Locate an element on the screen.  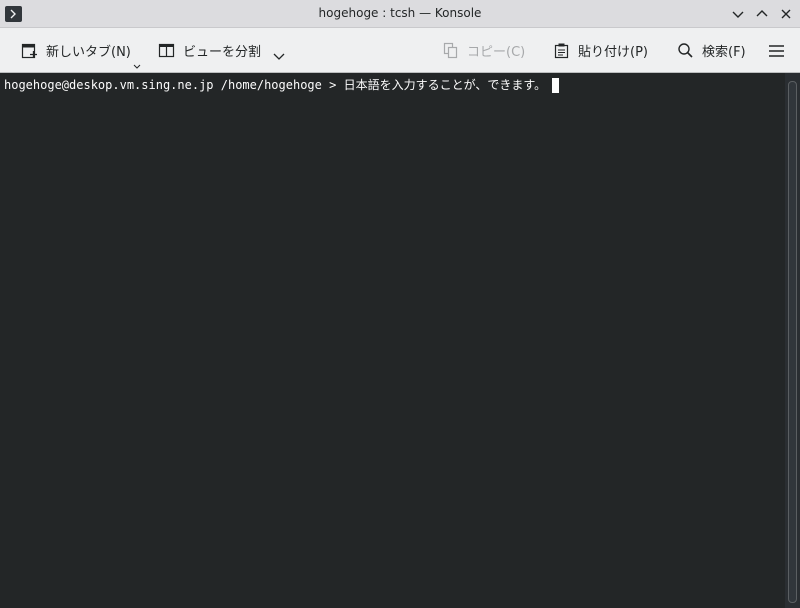
split-view-label: ビューを分割 is located at coordinates (222, 52).